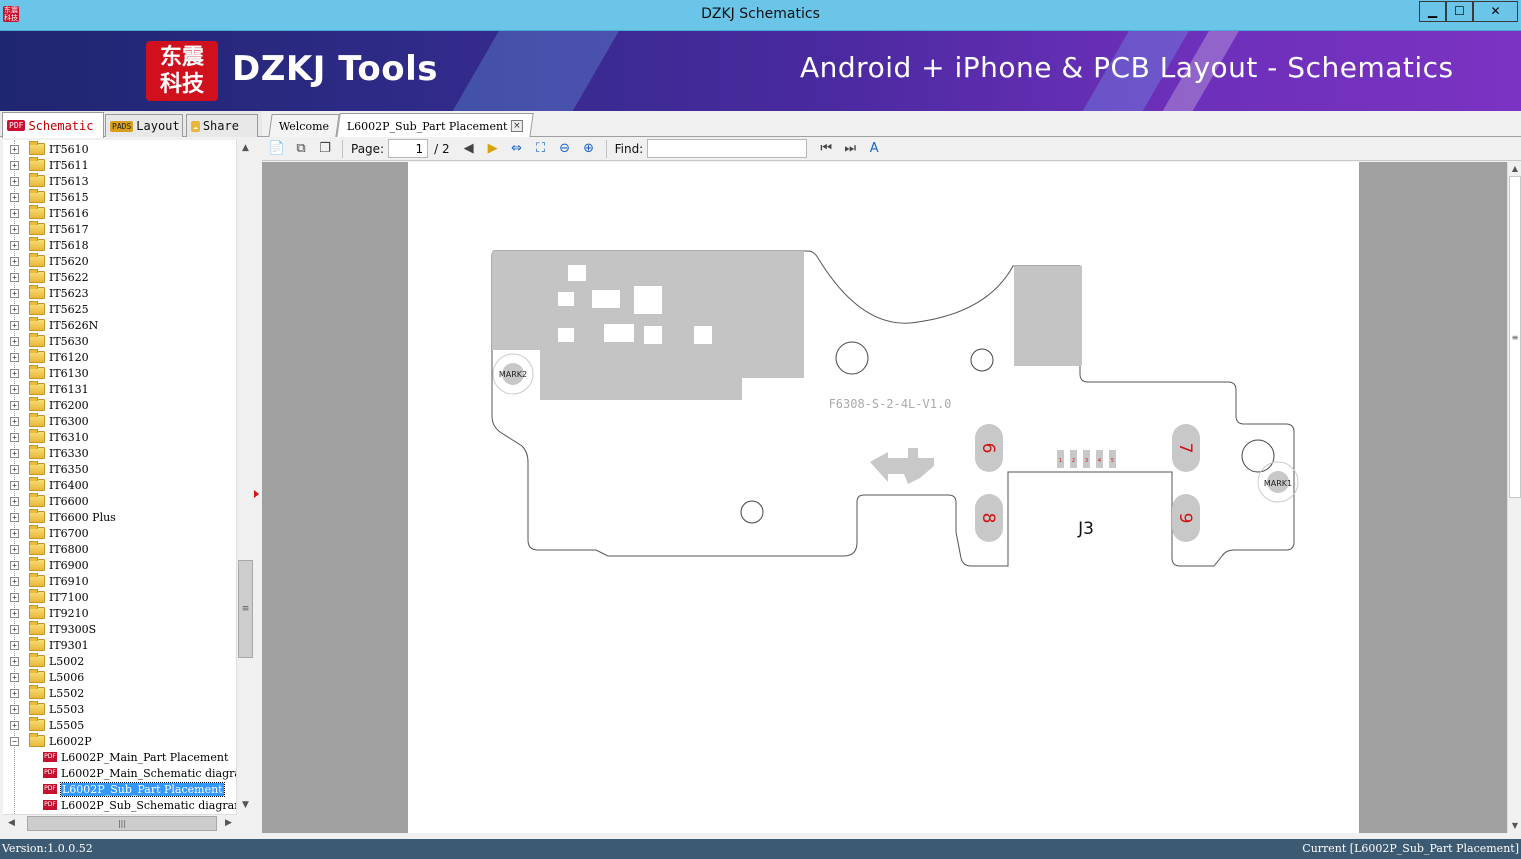  I want to click on tree-folder-item: + IT6200, so click(46, 405).